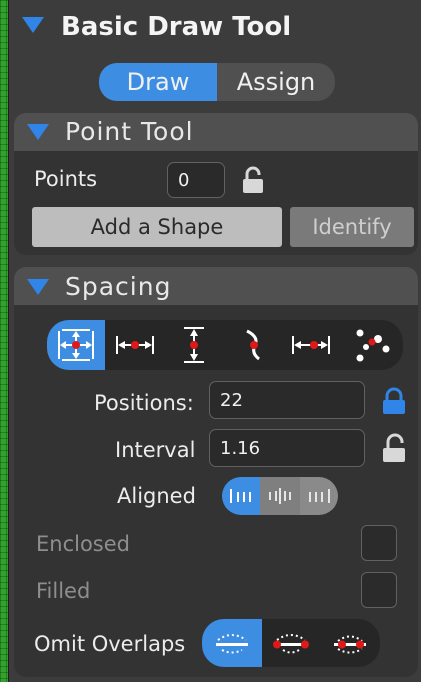 This screenshot has height=682, width=421. Describe the element at coordinates (63, 591) in the screenshot. I see `filled-label: Filled` at that location.